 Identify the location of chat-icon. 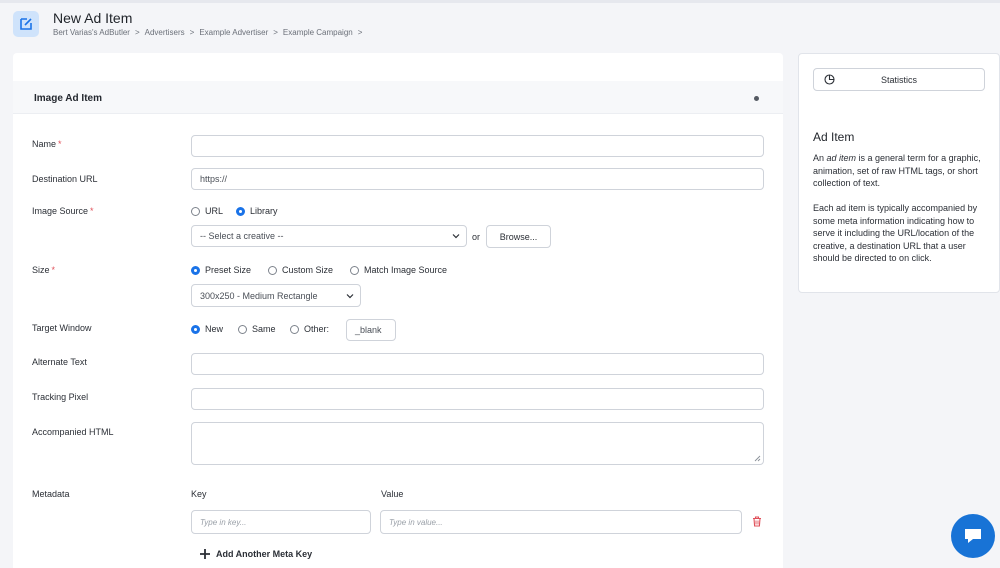
(973, 536).